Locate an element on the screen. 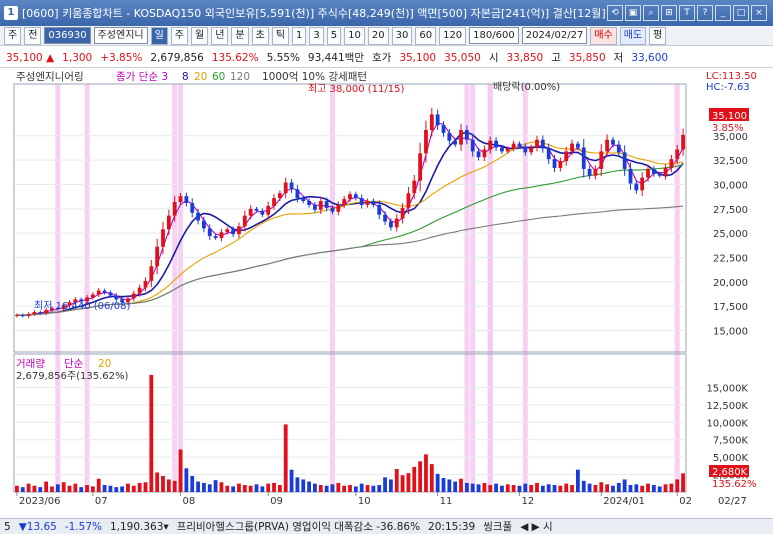 The height and width of the screenshot is (534, 773). eval-button: 평 is located at coordinates (658, 35).